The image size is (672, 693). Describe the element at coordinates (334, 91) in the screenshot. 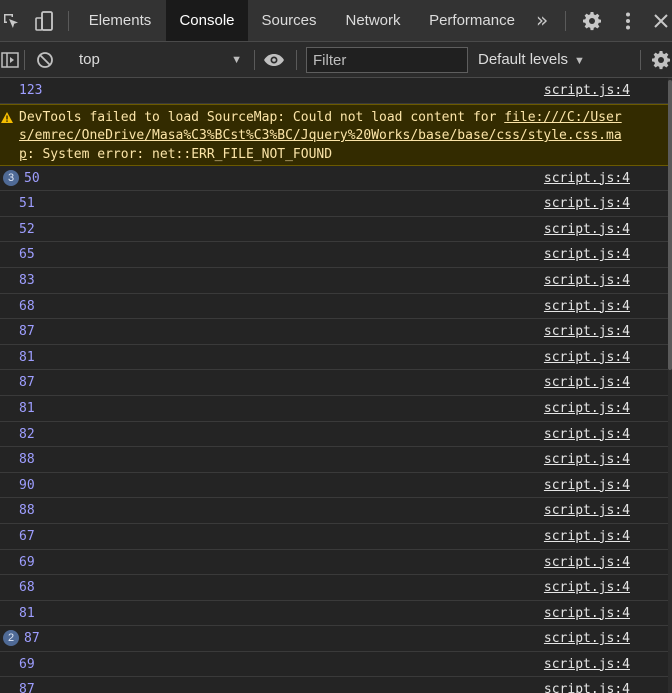

I see `console-message: 123 script.js:4` at that location.